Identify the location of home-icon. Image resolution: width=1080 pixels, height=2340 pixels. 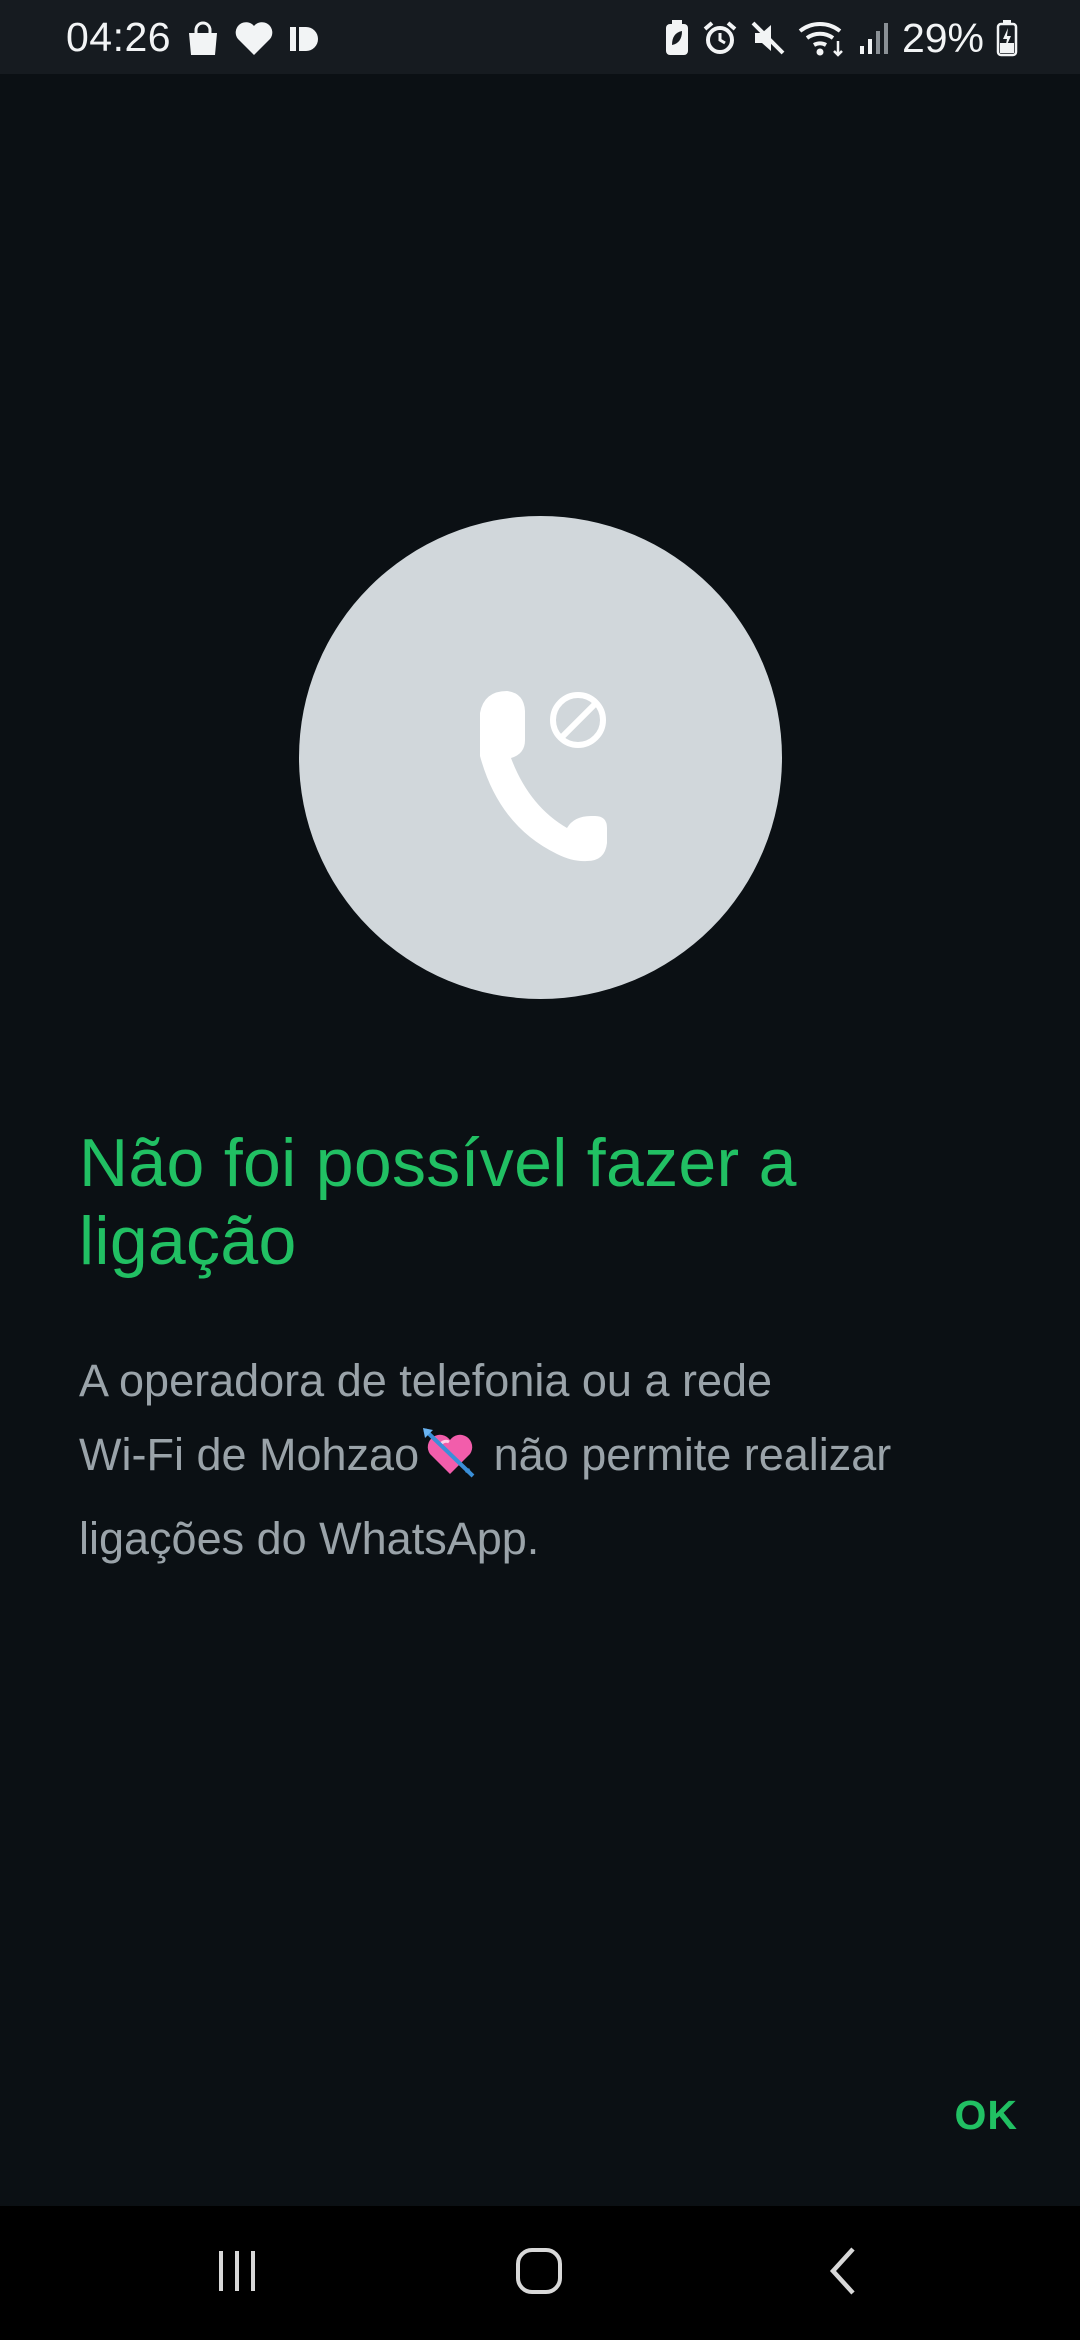
(539, 2273).